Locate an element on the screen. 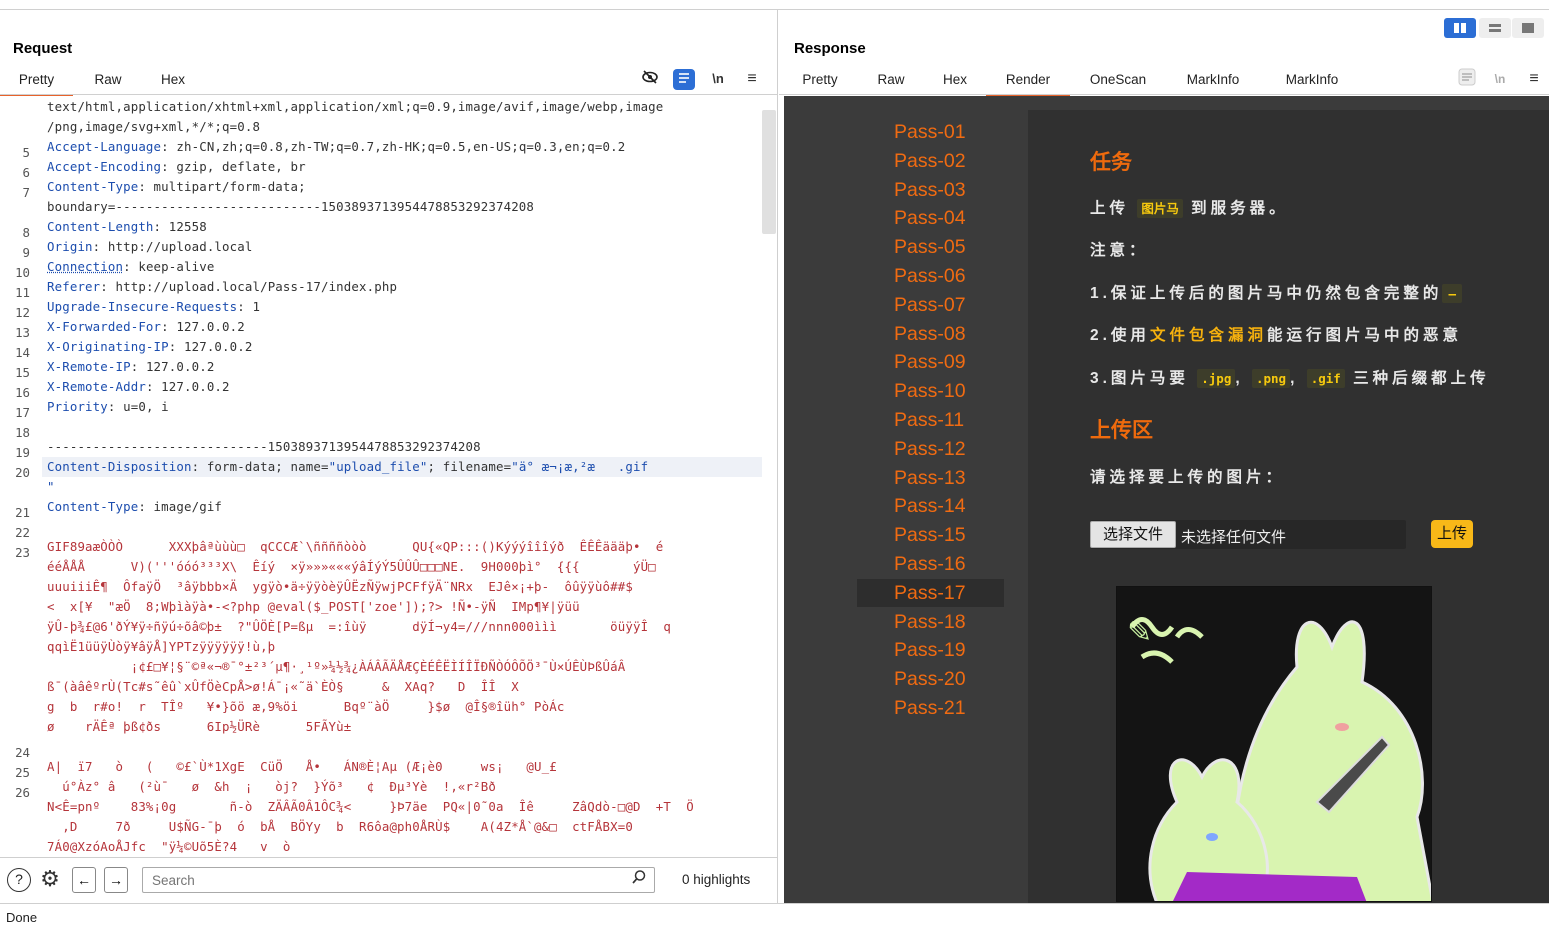 The width and height of the screenshot is (1549, 926). editor-scrollbar is located at coordinates (769, 172).